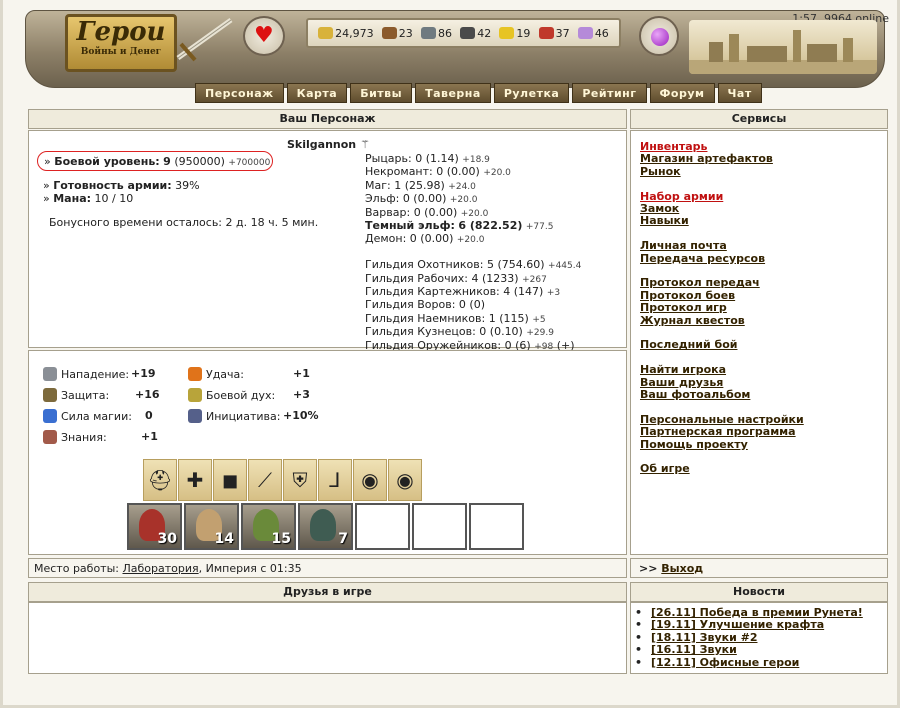 The width and height of the screenshot is (900, 708). Describe the element at coordinates (722, 258) in the screenshot. I see `service-link: Передача ресурсов` at that location.